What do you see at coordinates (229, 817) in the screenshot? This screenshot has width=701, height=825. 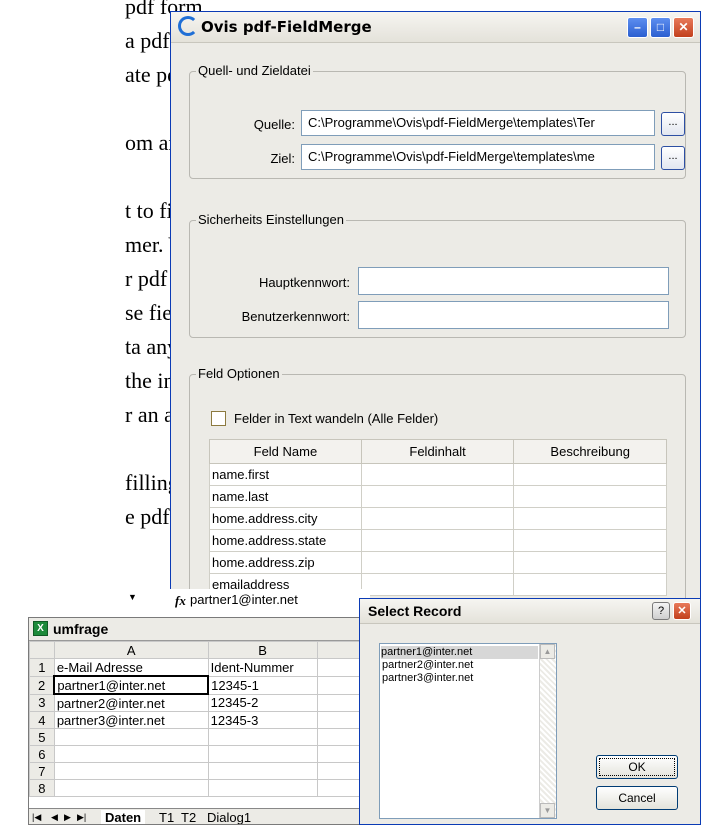 I see `sheet-tab-dialog1: Dialog1` at bounding box center [229, 817].